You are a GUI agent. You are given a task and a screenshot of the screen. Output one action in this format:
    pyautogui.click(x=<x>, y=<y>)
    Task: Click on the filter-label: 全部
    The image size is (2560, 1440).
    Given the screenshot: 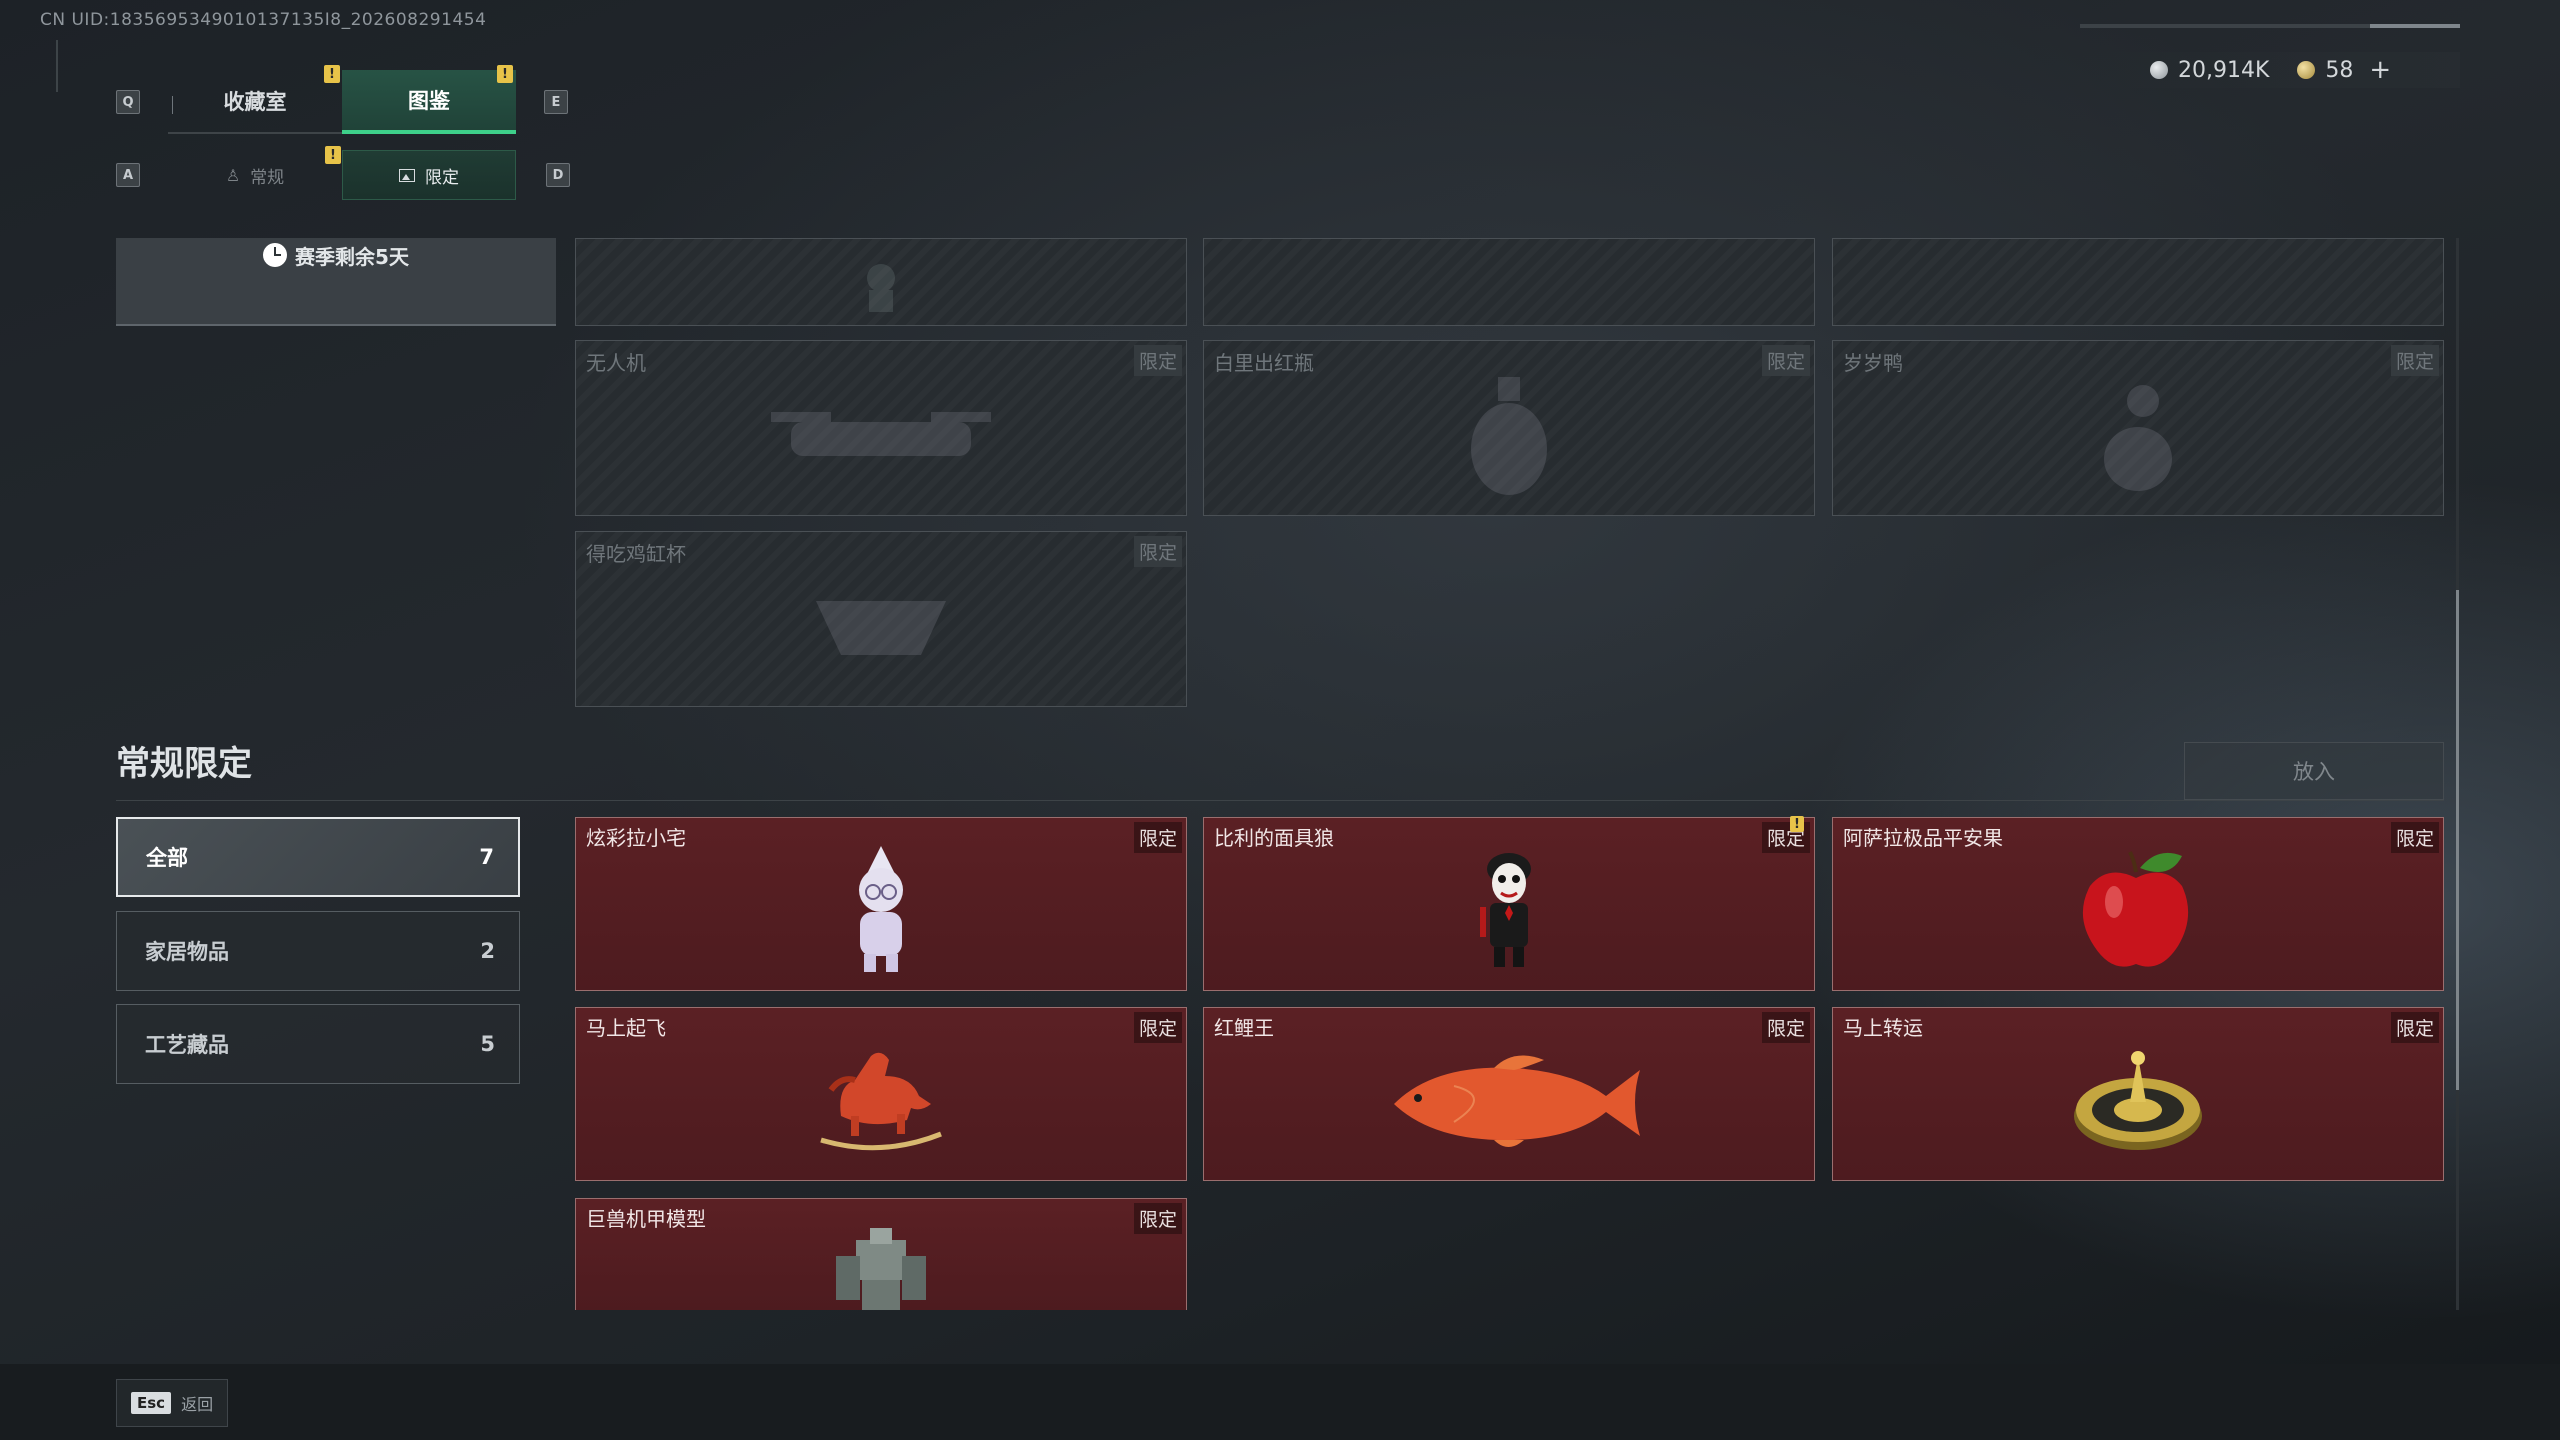 What is the action you would take?
    pyautogui.click(x=167, y=858)
    